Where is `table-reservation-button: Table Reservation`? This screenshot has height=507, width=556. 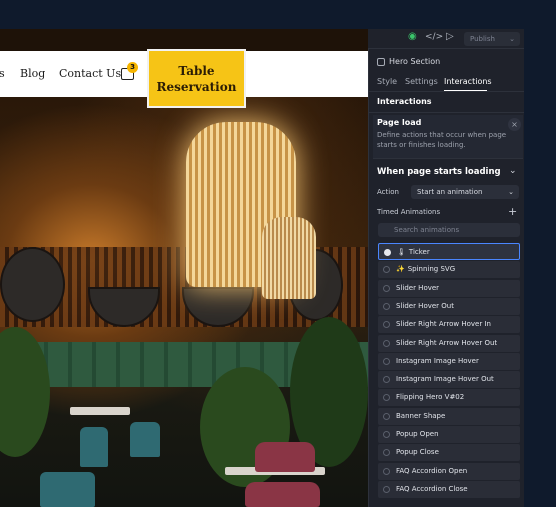
table-reservation-button: Table Reservation is located at coordinates (196, 78).